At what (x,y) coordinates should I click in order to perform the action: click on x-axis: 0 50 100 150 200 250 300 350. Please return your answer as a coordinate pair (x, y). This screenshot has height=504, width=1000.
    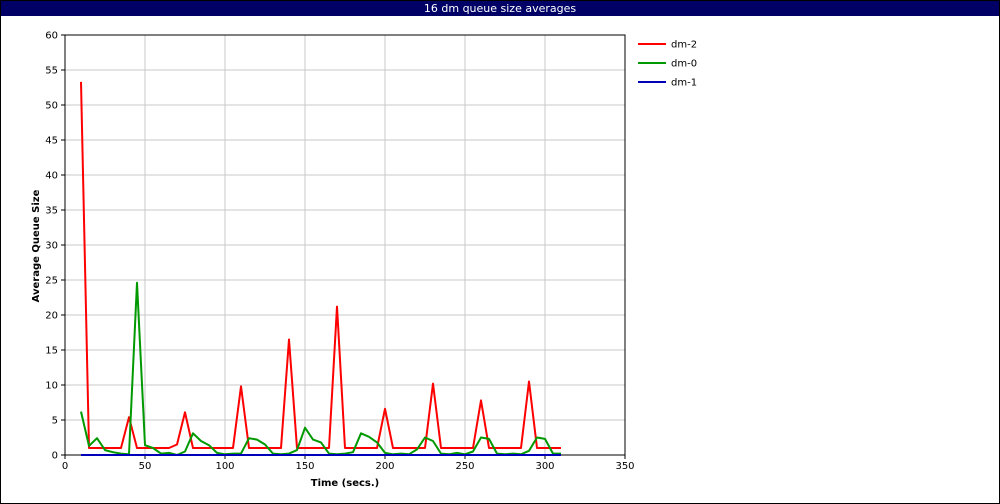
    Looking at the image, I should click on (348, 463).